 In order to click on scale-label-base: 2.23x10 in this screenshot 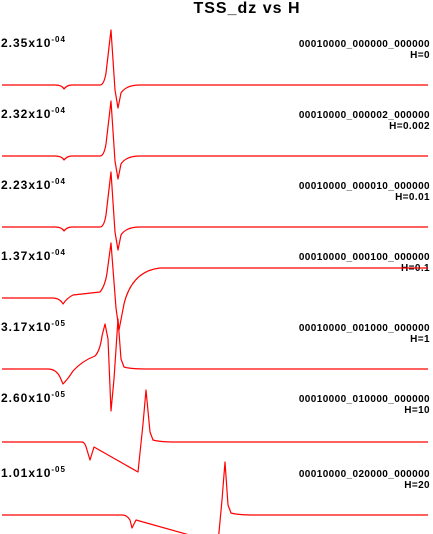, I will do `click(26, 185)`.